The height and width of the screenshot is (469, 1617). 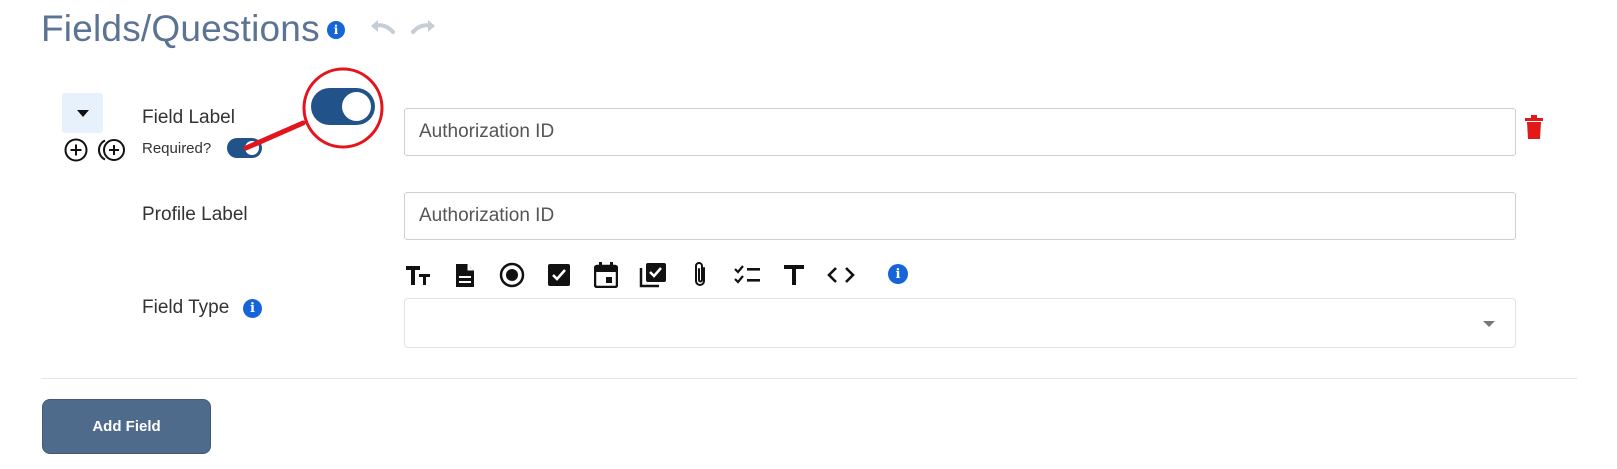 I want to click on checkbox-icon, so click(x=559, y=275).